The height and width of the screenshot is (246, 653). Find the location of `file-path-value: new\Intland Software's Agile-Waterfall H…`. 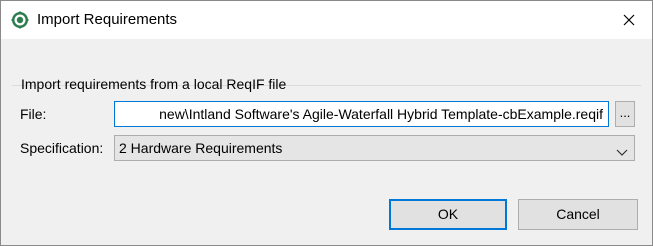

file-path-value: new\Intland Software's Agile-Waterfall H… is located at coordinates (381, 114).